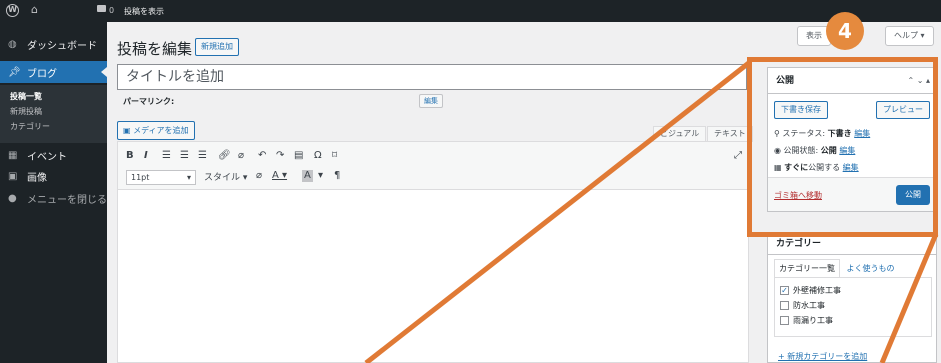 The width and height of the screenshot is (941, 363). What do you see at coordinates (184, 155) in the screenshot?
I see `numbered-list-icon: ☰` at bounding box center [184, 155].